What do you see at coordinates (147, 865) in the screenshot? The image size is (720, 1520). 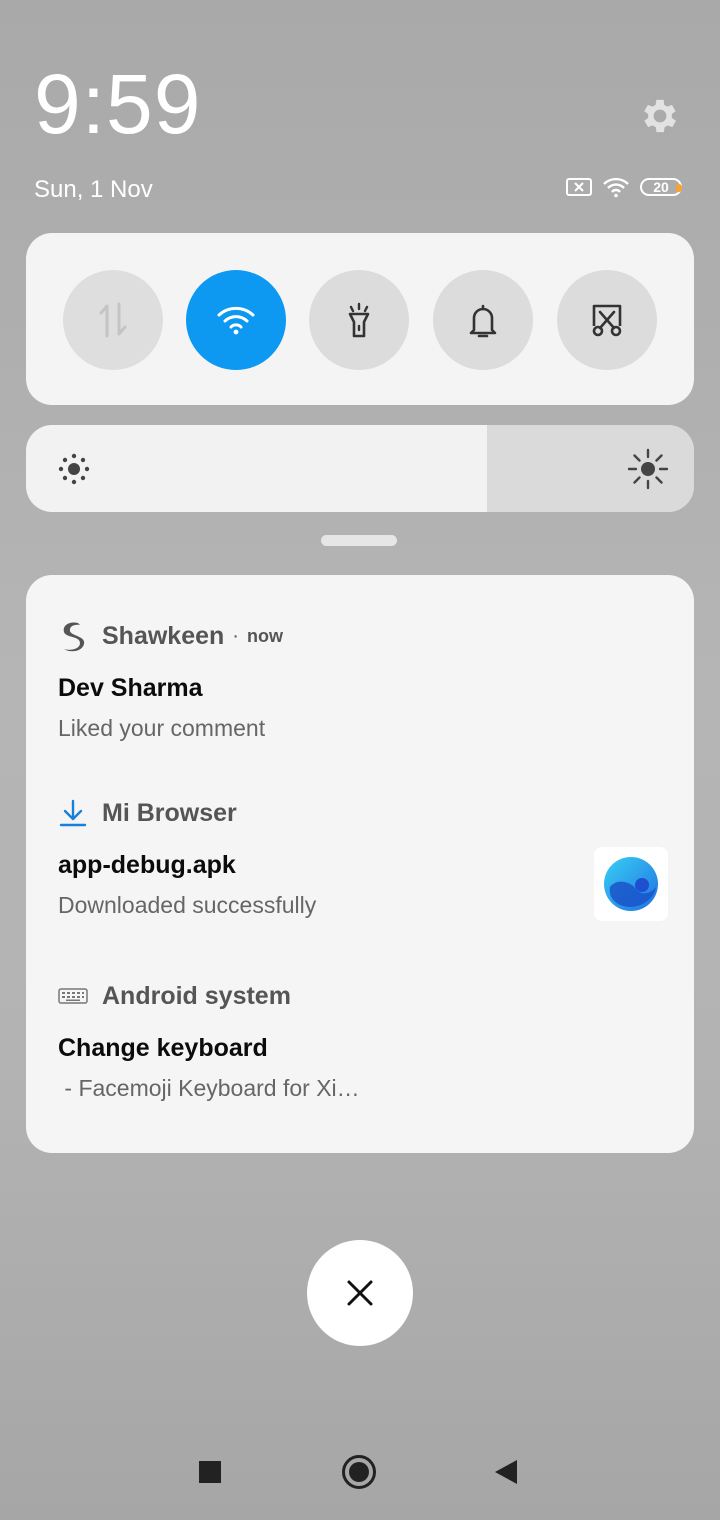 I see `notification-title: app-debug.apk` at bounding box center [147, 865].